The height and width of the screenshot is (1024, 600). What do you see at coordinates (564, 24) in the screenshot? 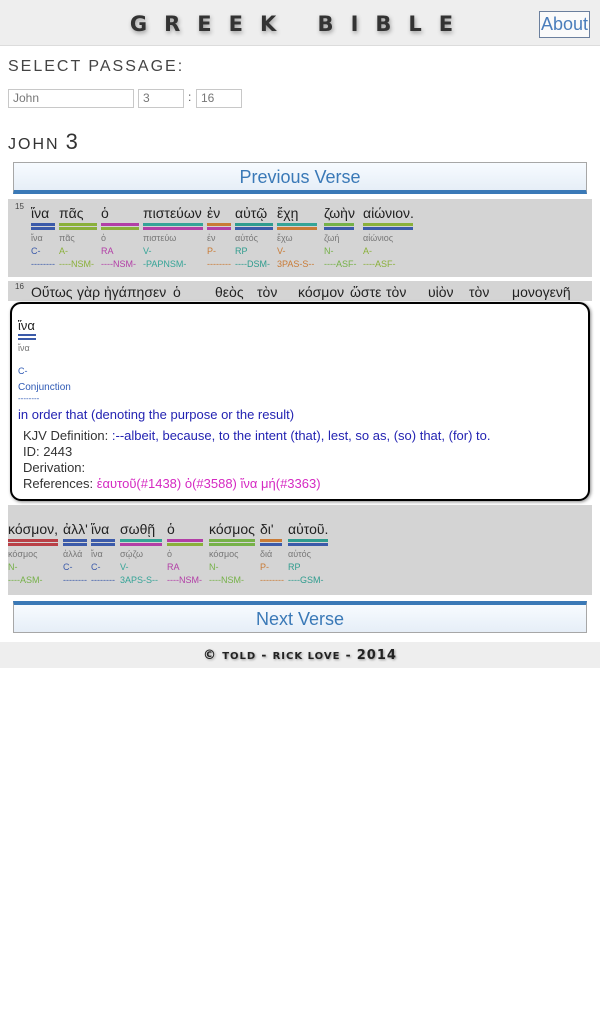
I see `about-button: About` at bounding box center [564, 24].